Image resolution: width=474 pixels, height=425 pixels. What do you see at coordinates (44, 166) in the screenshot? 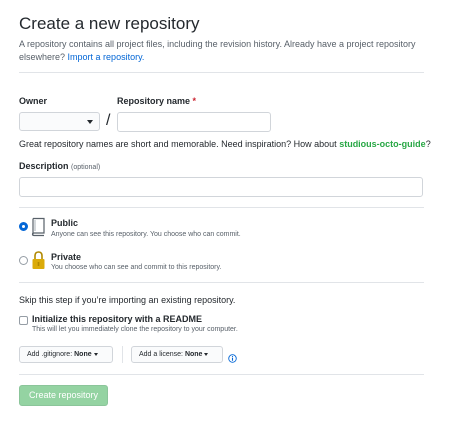
I see `description-label-text: Description` at bounding box center [44, 166].